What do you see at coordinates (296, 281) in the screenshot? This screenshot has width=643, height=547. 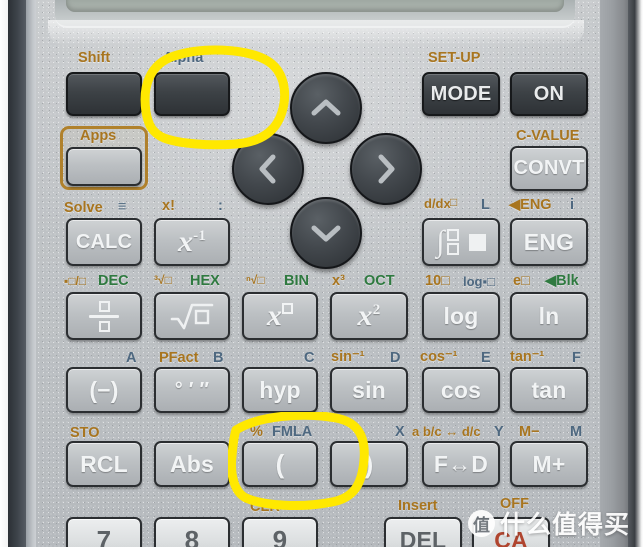 I see `legend-bin: BIN` at bounding box center [296, 281].